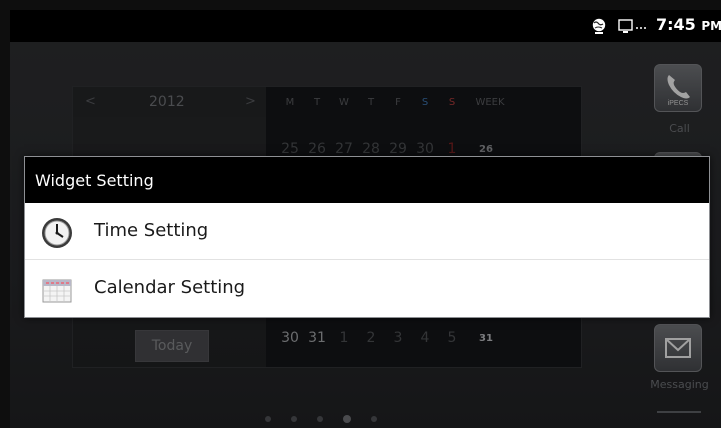 The height and width of the screenshot is (428, 721). Describe the element at coordinates (599, 26) in the screenshot. I see `network-globe-icon` at that location.